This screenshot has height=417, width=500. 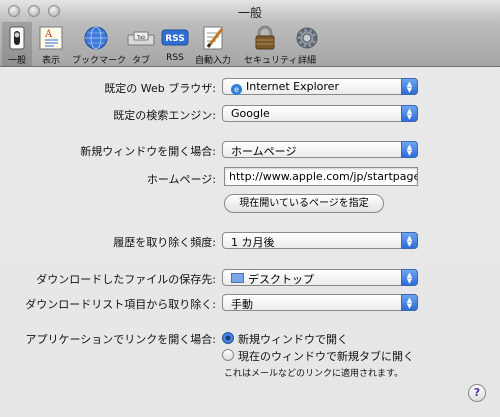 I want to click on tab-badge: Tab, so click(x=140, y=38).